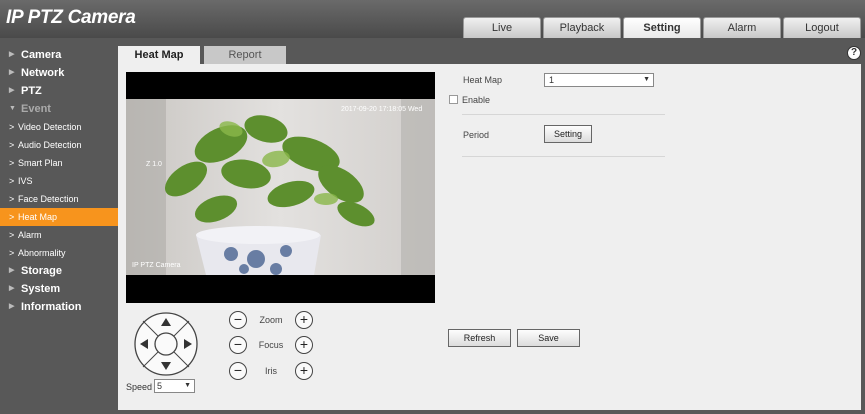 This screenshot has height=414, width=865. I want to click on tab-report: Report, so click(245, 55).